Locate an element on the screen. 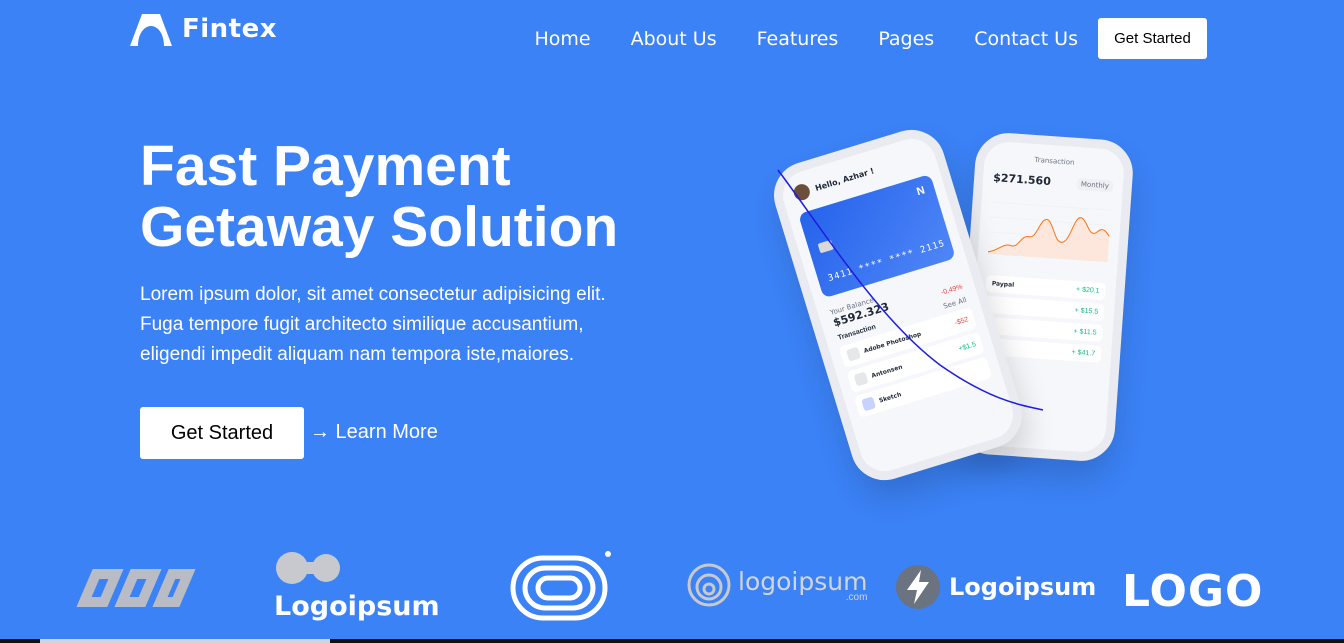 The image size is (1344, 643). brand: Fintex is located at coordinates (202, 29).